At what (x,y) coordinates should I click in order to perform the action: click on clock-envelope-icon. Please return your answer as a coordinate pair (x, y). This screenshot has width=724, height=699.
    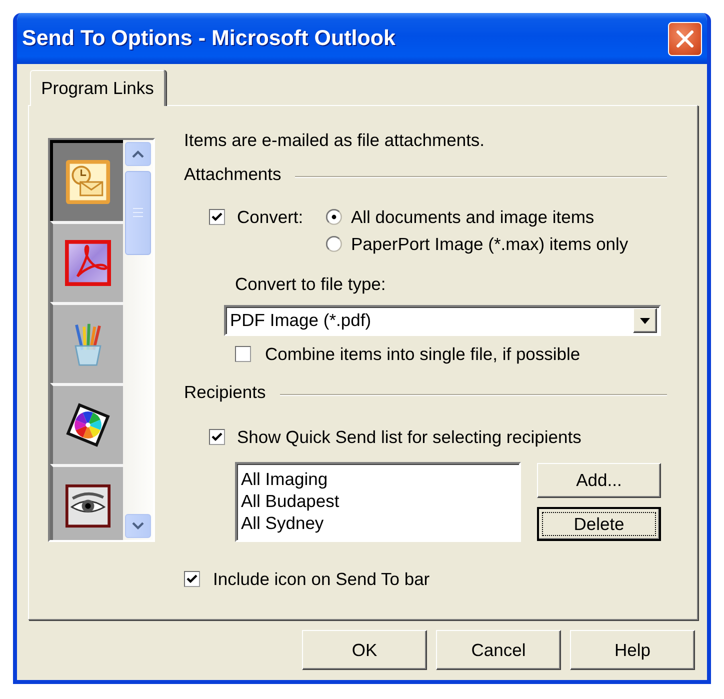
    Looking at the image, I should click on (88, 182).